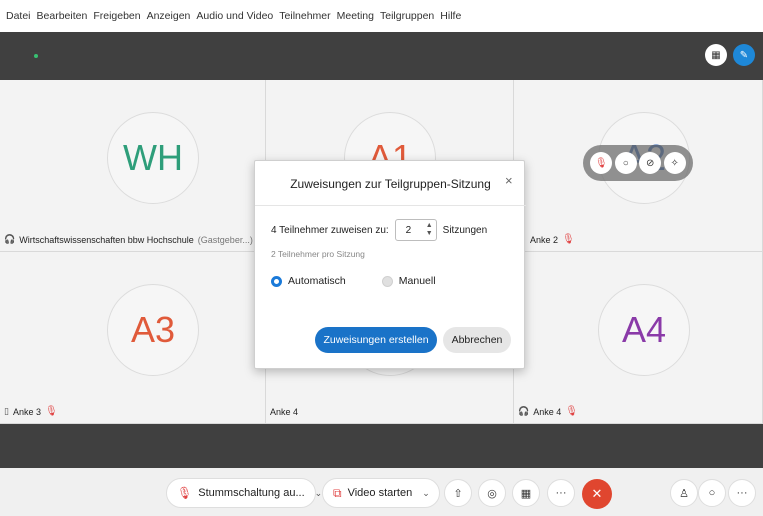 This screenshot has width=763, height=516. What do you see at coordinates (390, 205) in the screenshot?
I see `divider` at bounding box center [390, 205].